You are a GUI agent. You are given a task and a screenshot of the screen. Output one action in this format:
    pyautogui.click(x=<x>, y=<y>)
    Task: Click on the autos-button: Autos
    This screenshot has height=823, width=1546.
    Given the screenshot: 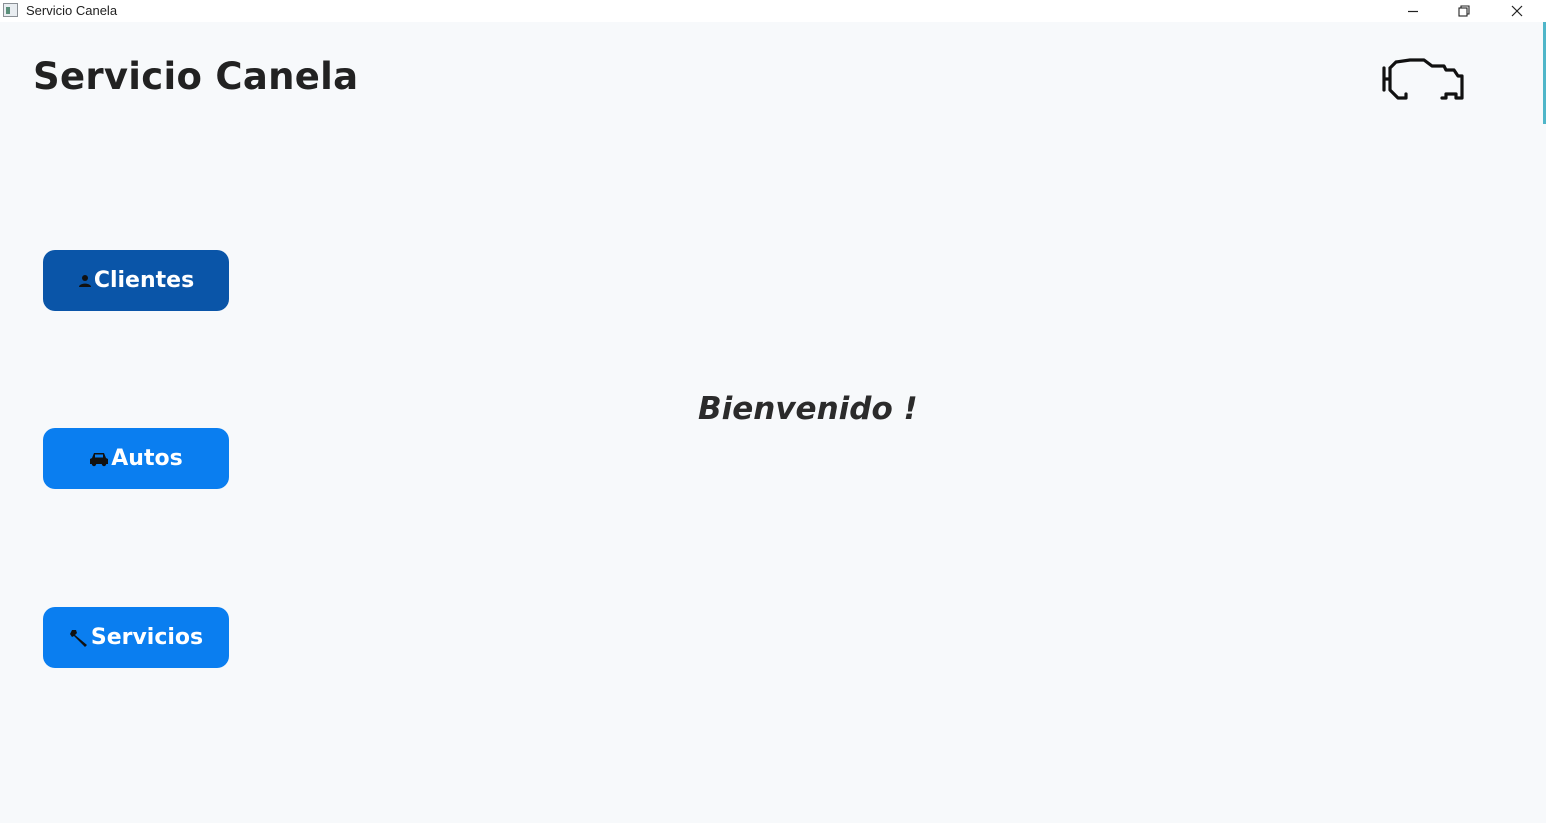 What is the action you would take?
    pyautogui.click(x=136, y=458)
    